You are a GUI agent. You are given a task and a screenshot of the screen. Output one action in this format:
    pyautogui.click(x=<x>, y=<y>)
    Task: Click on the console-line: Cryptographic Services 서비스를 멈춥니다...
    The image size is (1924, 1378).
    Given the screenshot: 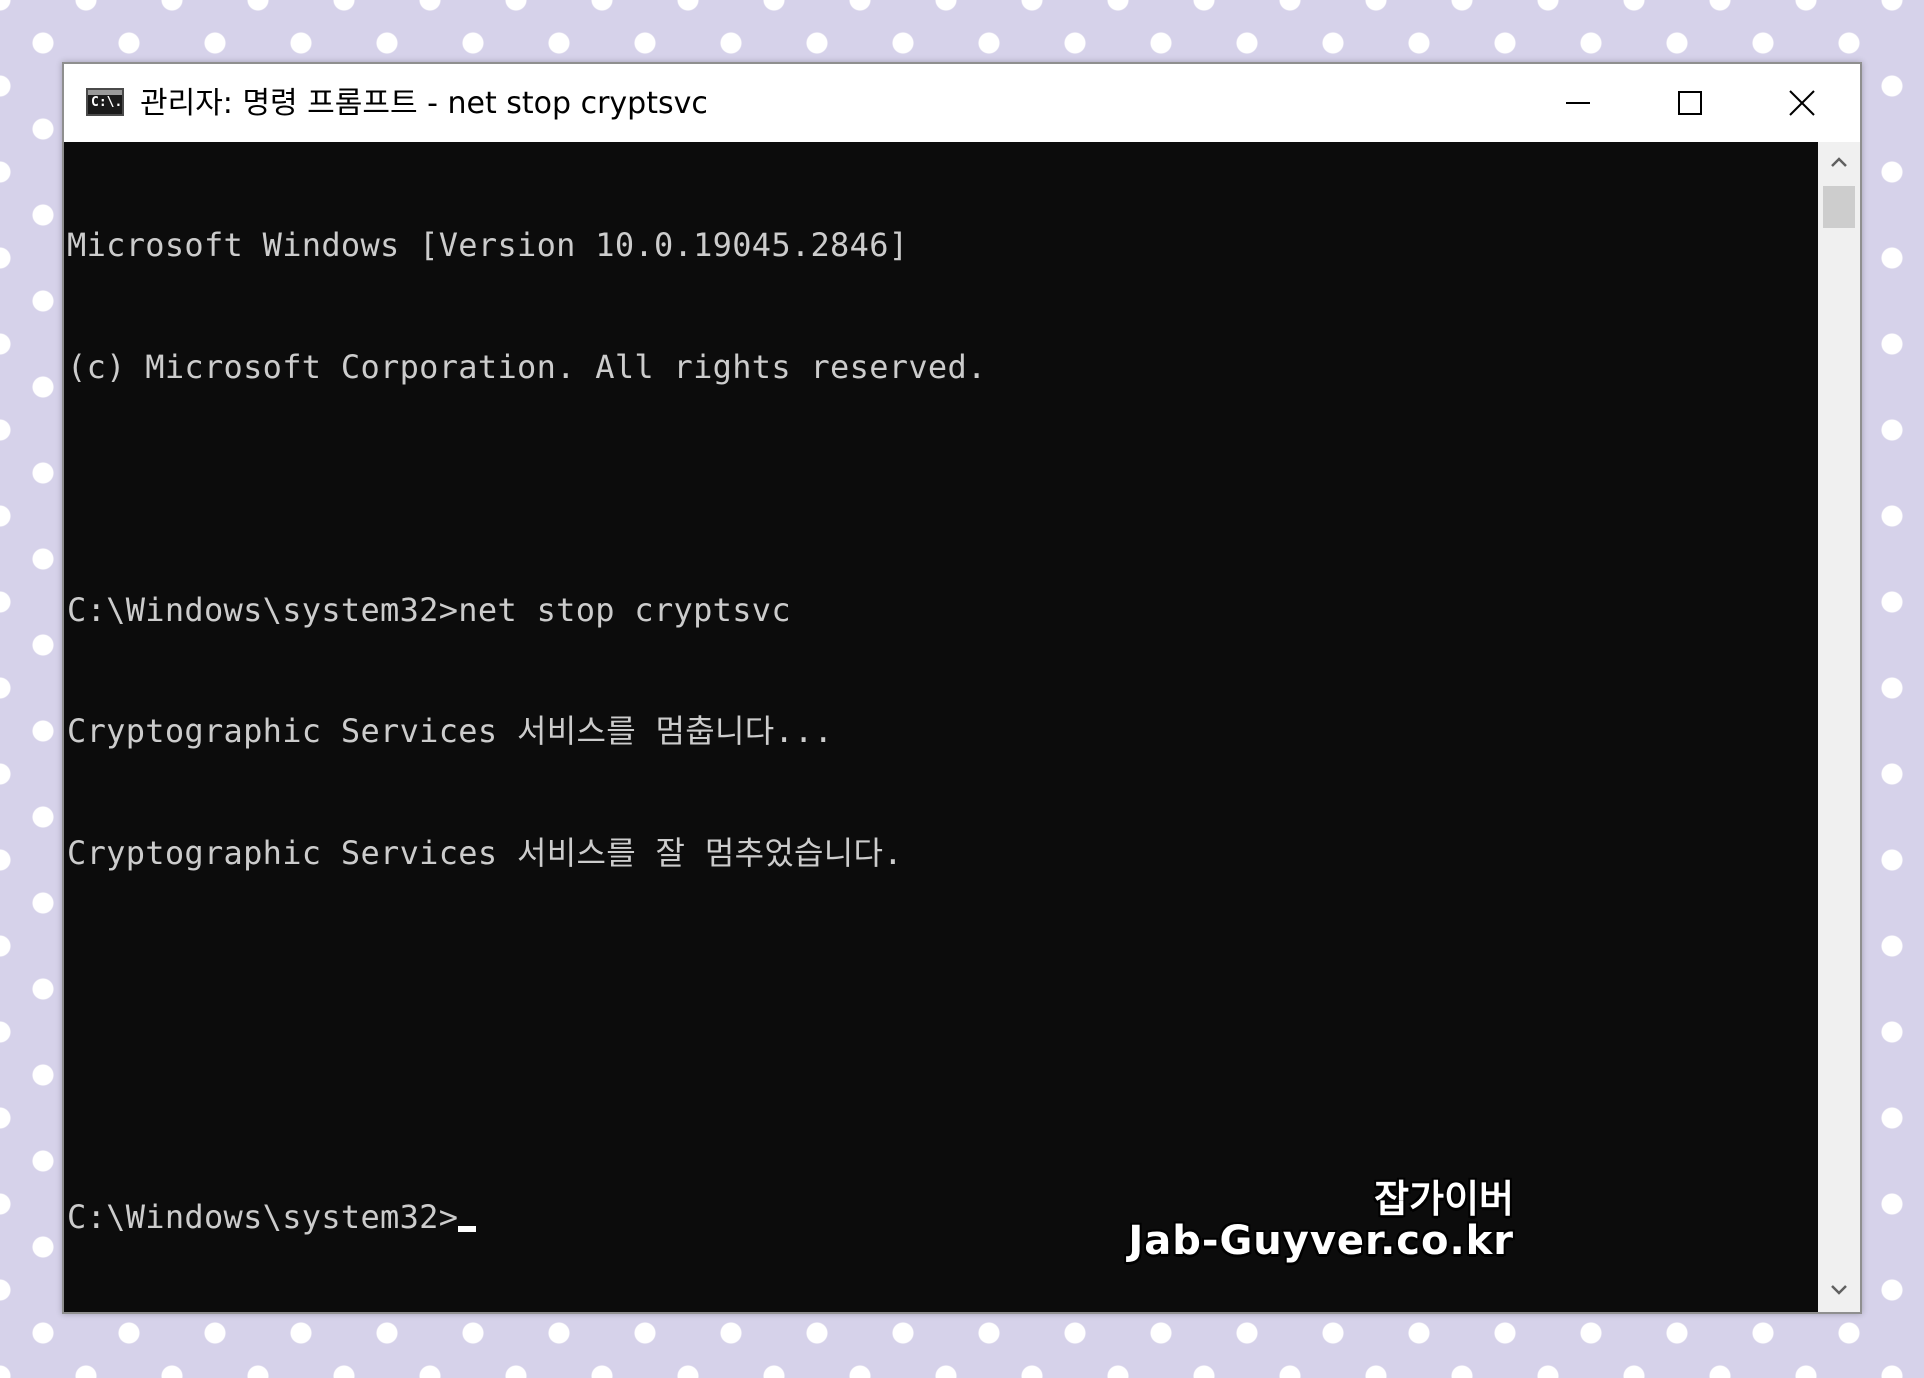 What is the action you would take?
    pyautogui.click(x=450, y=731)
    